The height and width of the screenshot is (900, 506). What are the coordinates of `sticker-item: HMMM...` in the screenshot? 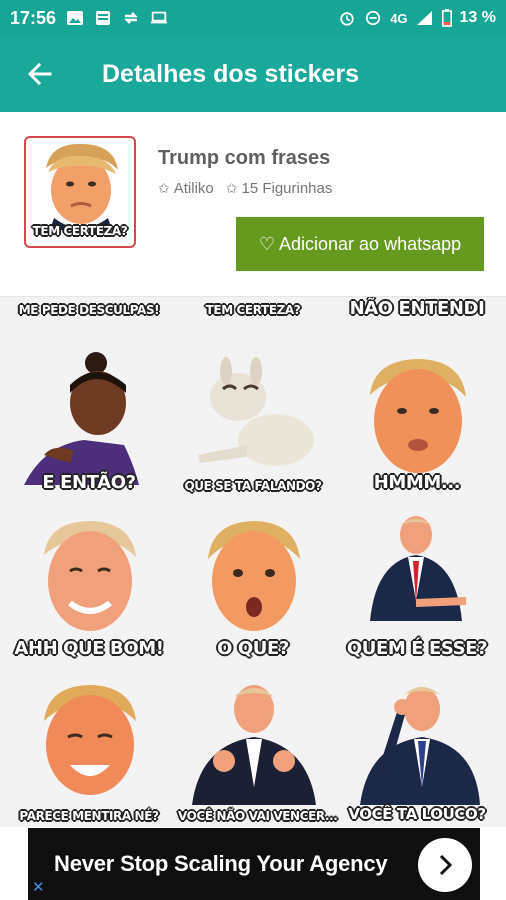 It's located at (417, 420).